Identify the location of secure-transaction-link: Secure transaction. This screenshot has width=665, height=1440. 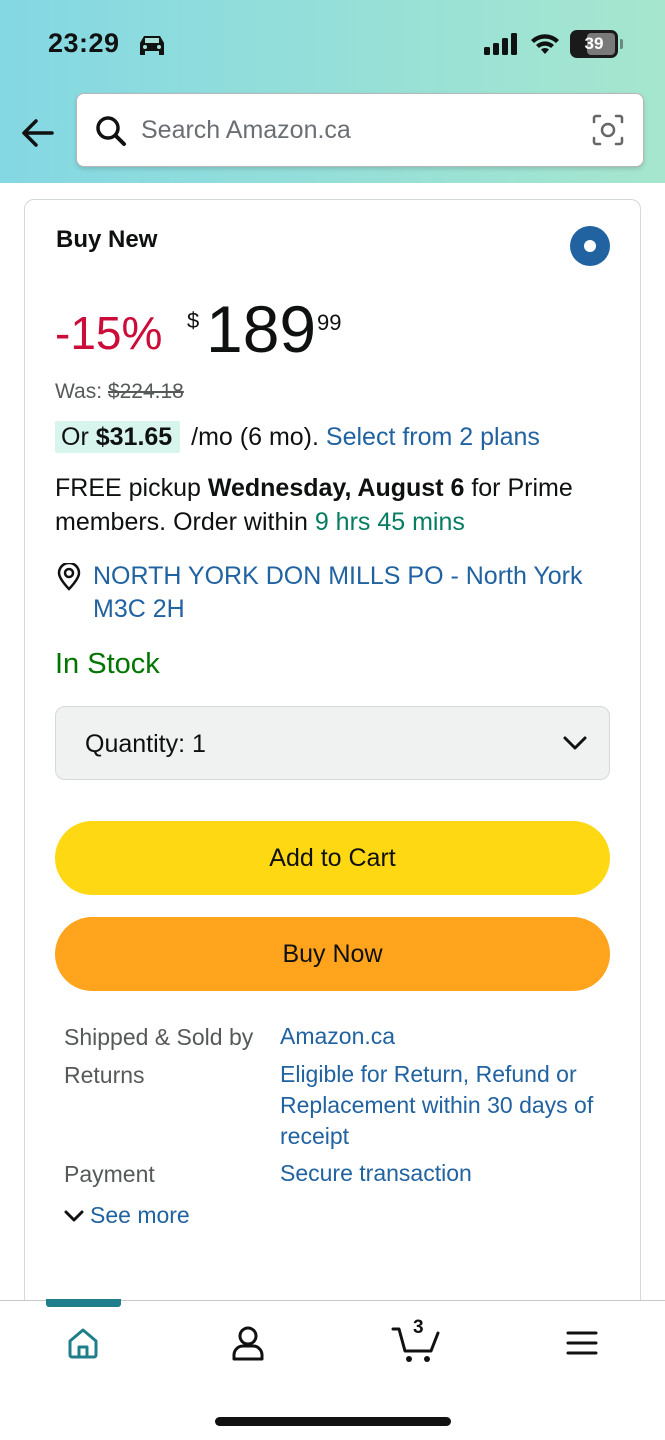
(445, 1173).